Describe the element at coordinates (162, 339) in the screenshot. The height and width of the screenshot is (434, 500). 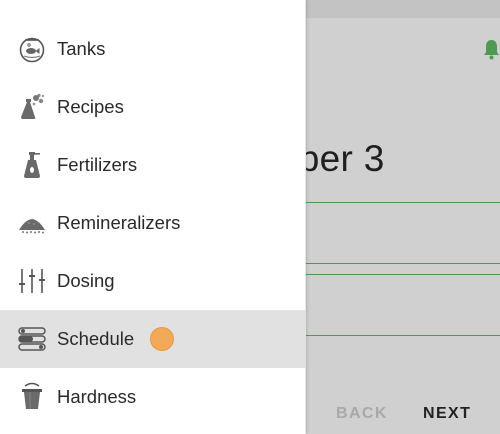
I see `notification-badge` at that location.